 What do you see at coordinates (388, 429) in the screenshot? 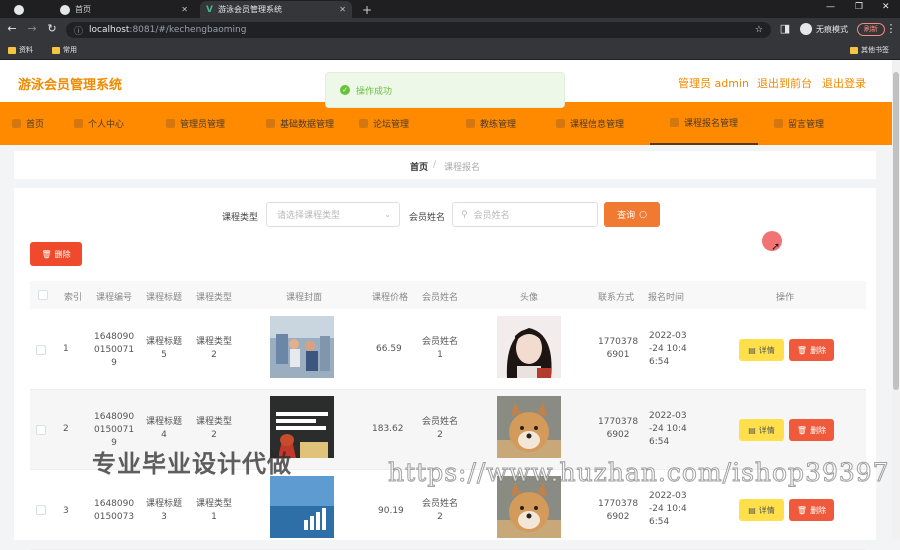
I see `row-price: 183.62` at bounding box center [388, 429].